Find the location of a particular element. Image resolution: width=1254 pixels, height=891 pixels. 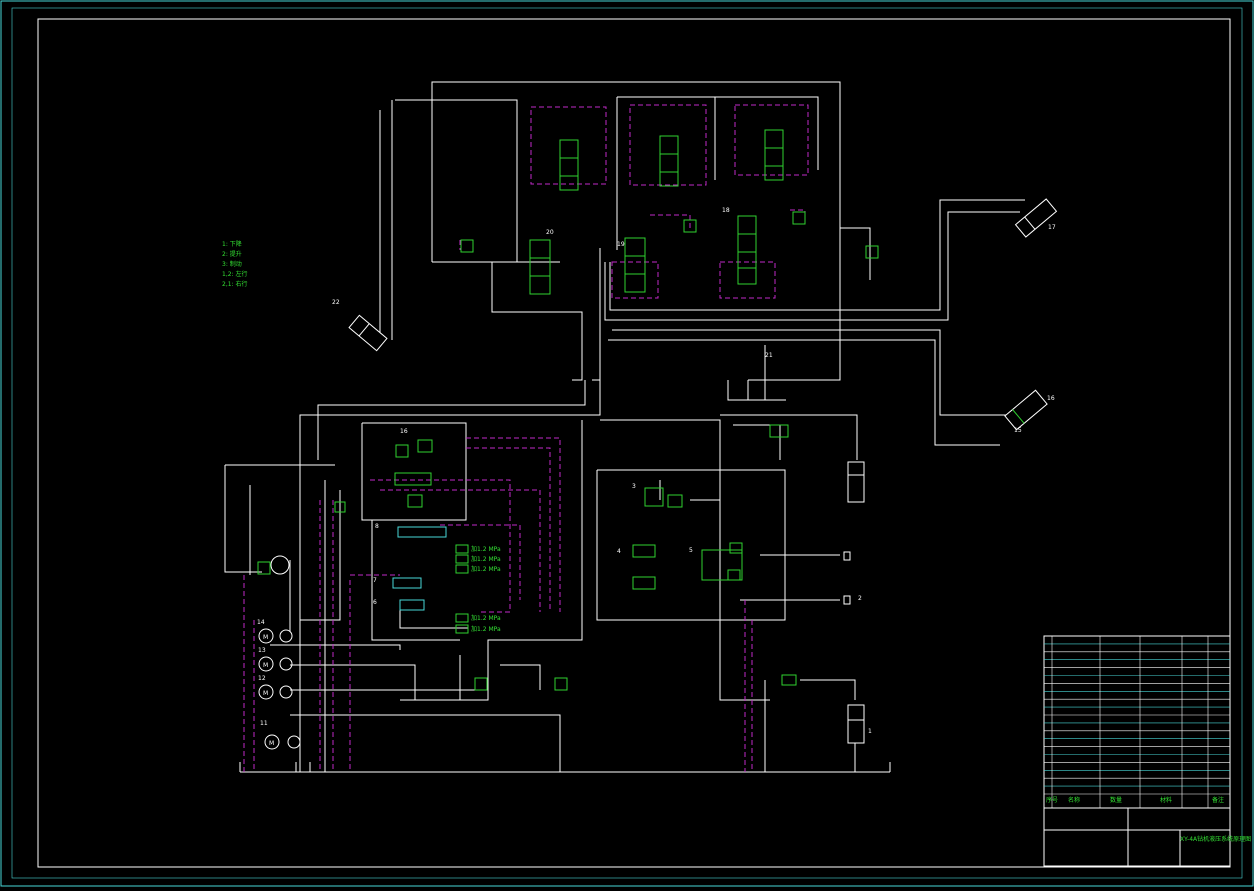

legend-5: 2,1: 右行 is located at coordinates (235, 284).